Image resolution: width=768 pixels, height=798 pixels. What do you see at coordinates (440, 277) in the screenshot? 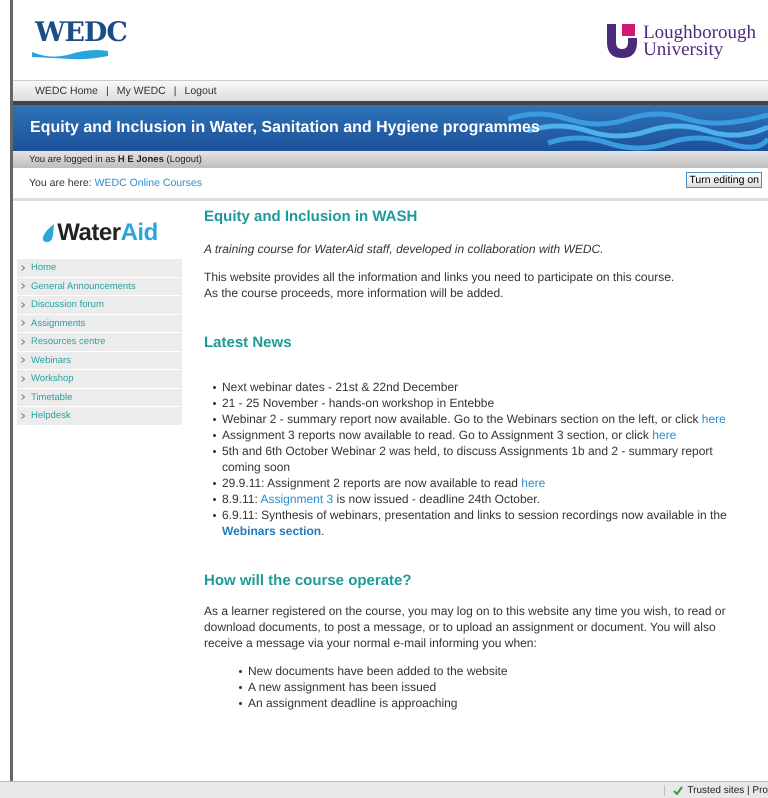
I see `intro-text: This website provides all the information and links you need to participate on this course.` at bounding box center [440, 277].